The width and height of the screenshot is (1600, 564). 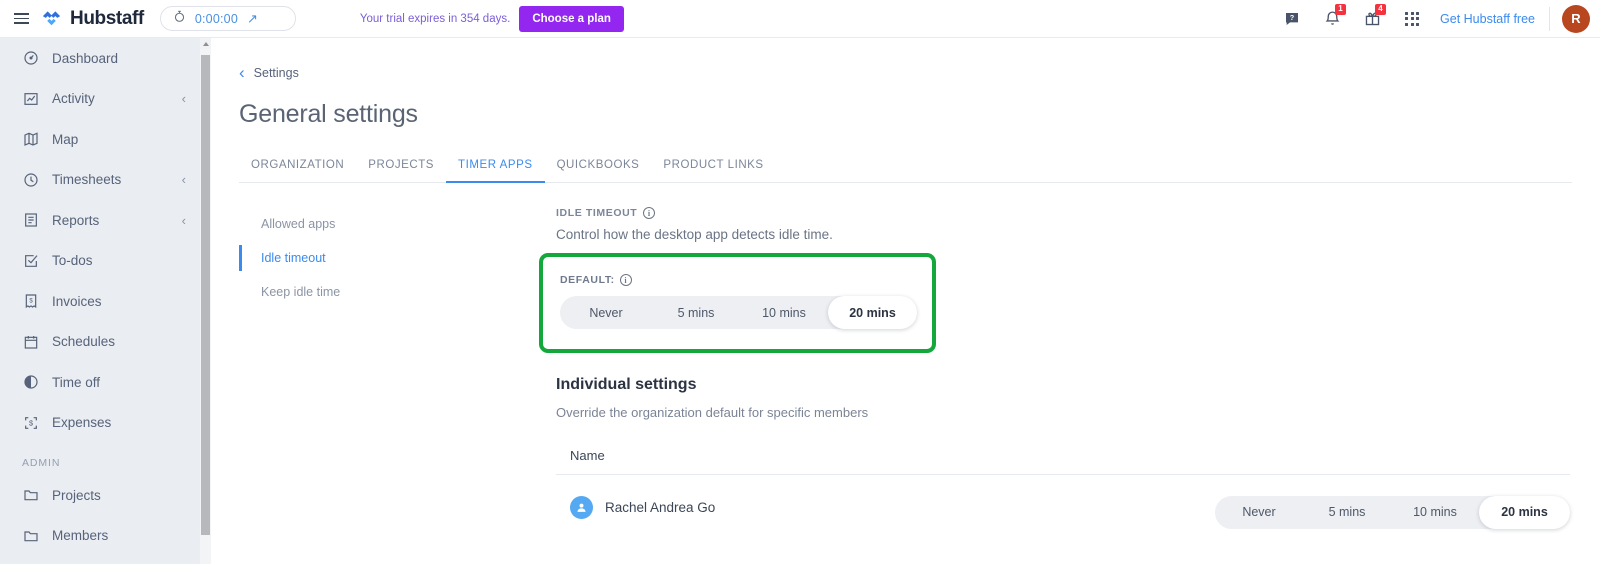 What do you see at coordinates (1412, 19) in the screenshot?
I see `app-grid-icon` at bounding box center [1412, 19].